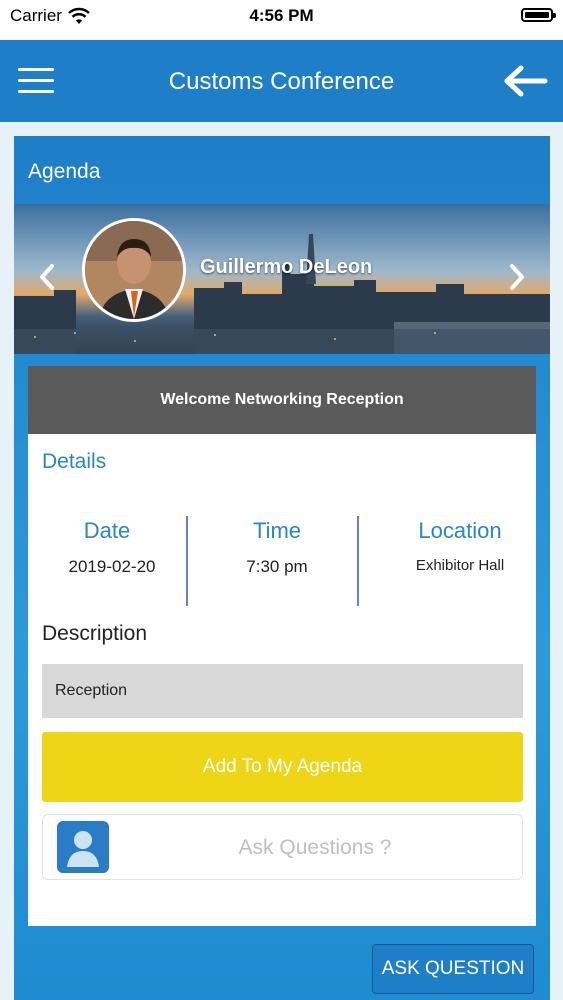  I want to click on ask-question-button: ASK QUESTION, so click(453, 969).